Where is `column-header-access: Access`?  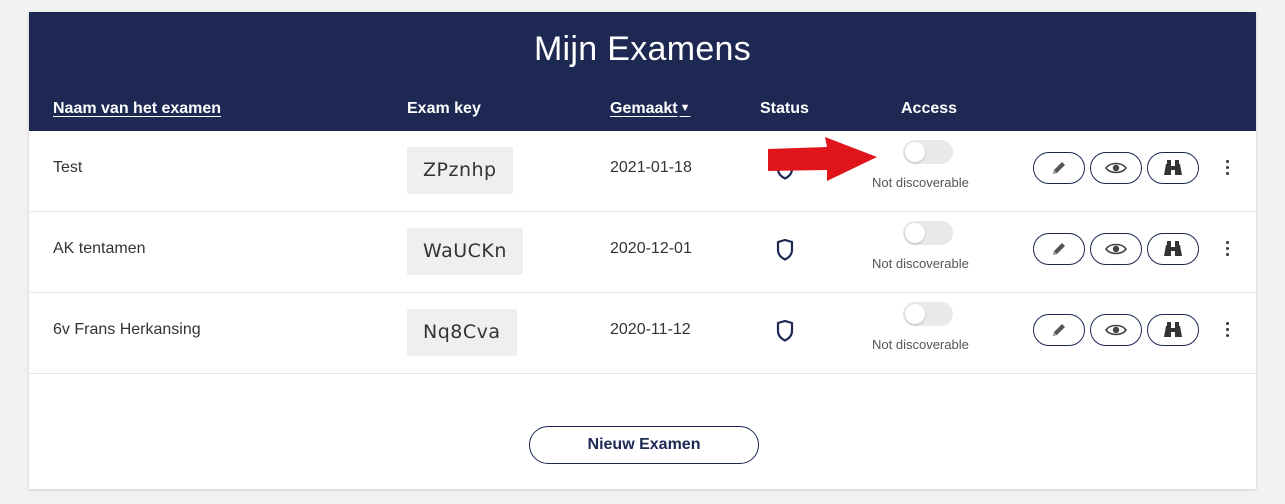
column-header-access: Access is located at coordinates (929, 108).